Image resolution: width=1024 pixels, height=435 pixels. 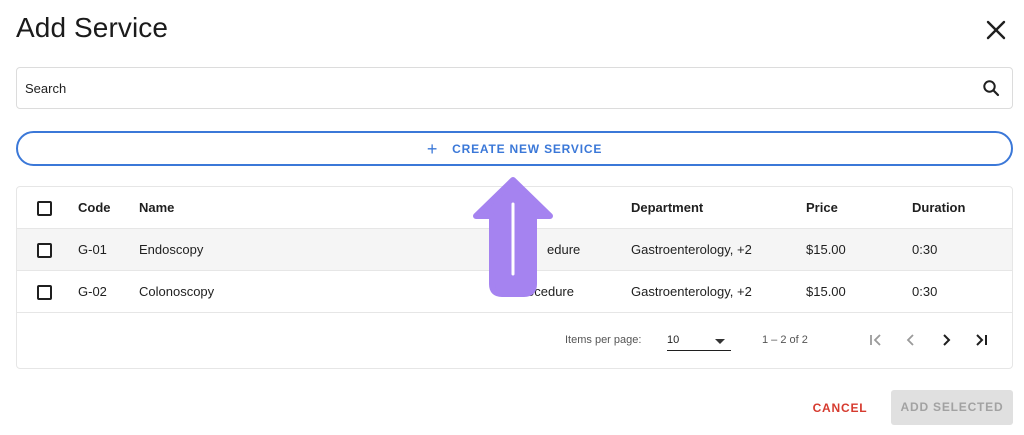 What do you see at coordinates (785, 340) in the screenshot?
I see `page-range-label: 1 – 2 of 2` at bounding box center [785, 340].